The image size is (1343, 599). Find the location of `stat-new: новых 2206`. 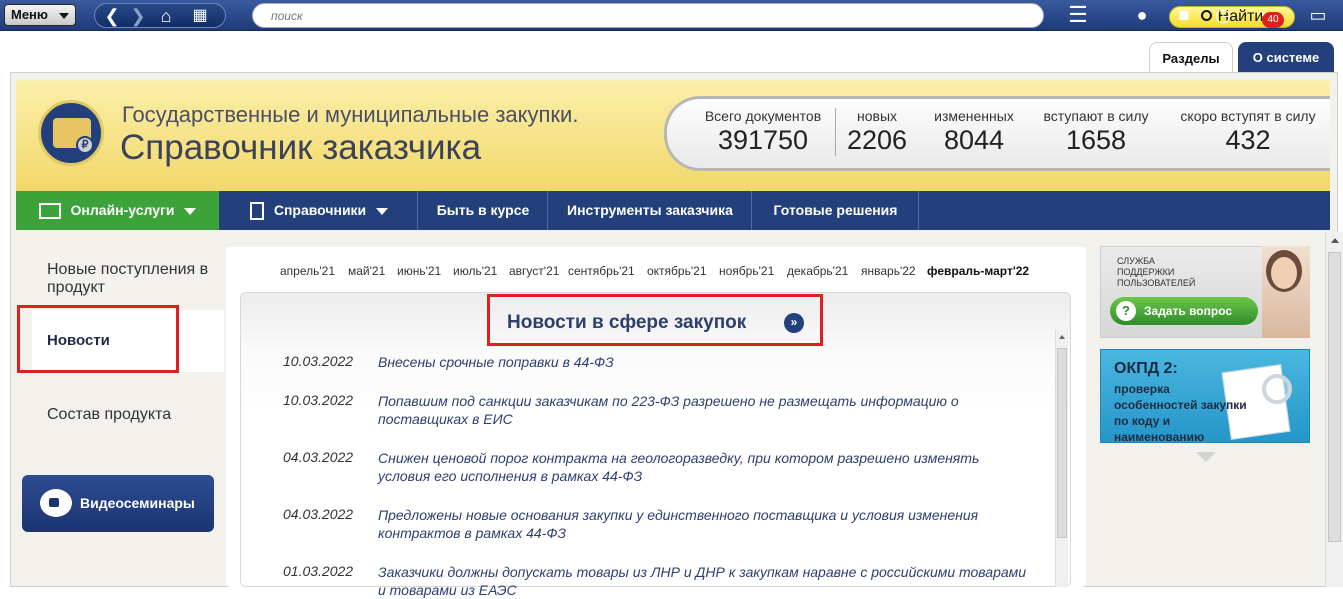

stat-new: новых 2206 is located at coordinates (877, 132).